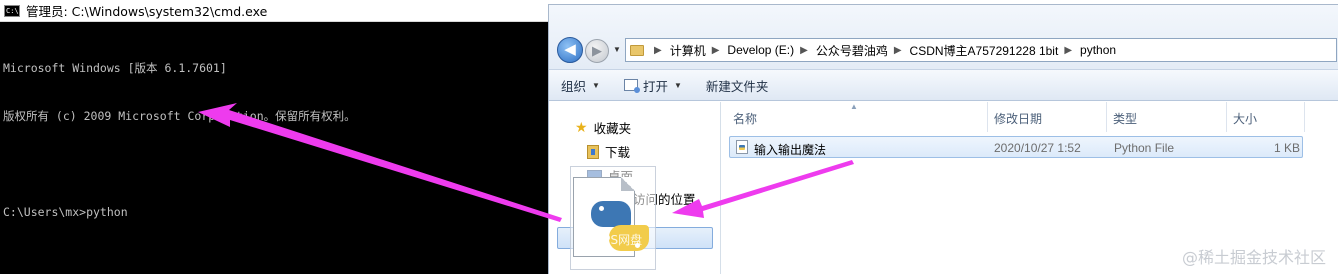  Describe the element at coordinates (763, 189) in the screenshot. I see `annotation-arrow-to-ghost` at that location.